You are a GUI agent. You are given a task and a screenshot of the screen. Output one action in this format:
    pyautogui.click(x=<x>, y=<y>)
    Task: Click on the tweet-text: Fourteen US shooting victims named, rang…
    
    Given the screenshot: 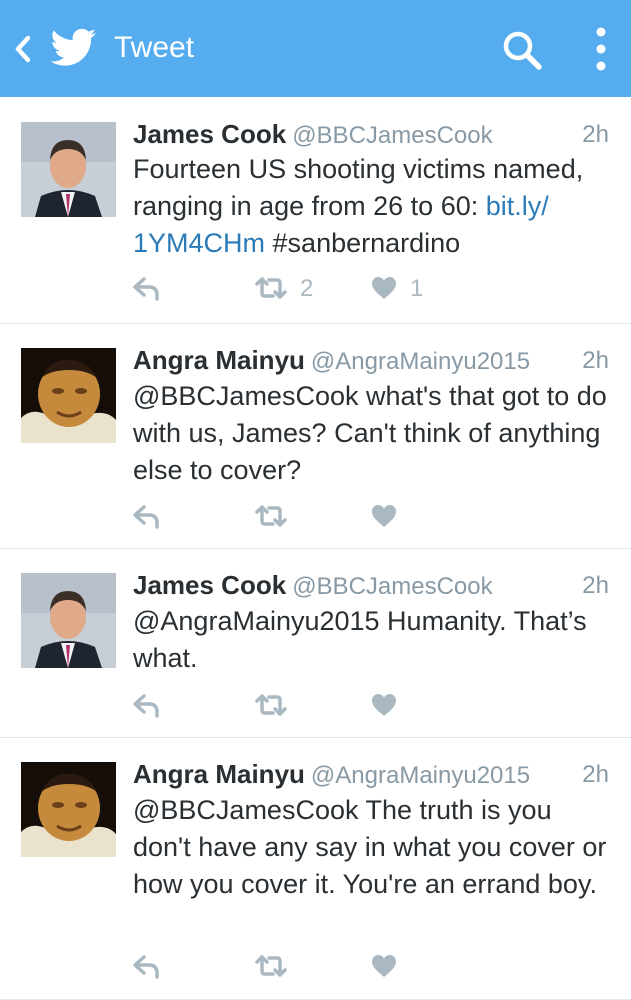 What is the action you would take?
    pyautogui.click(x=358, y=206)
    